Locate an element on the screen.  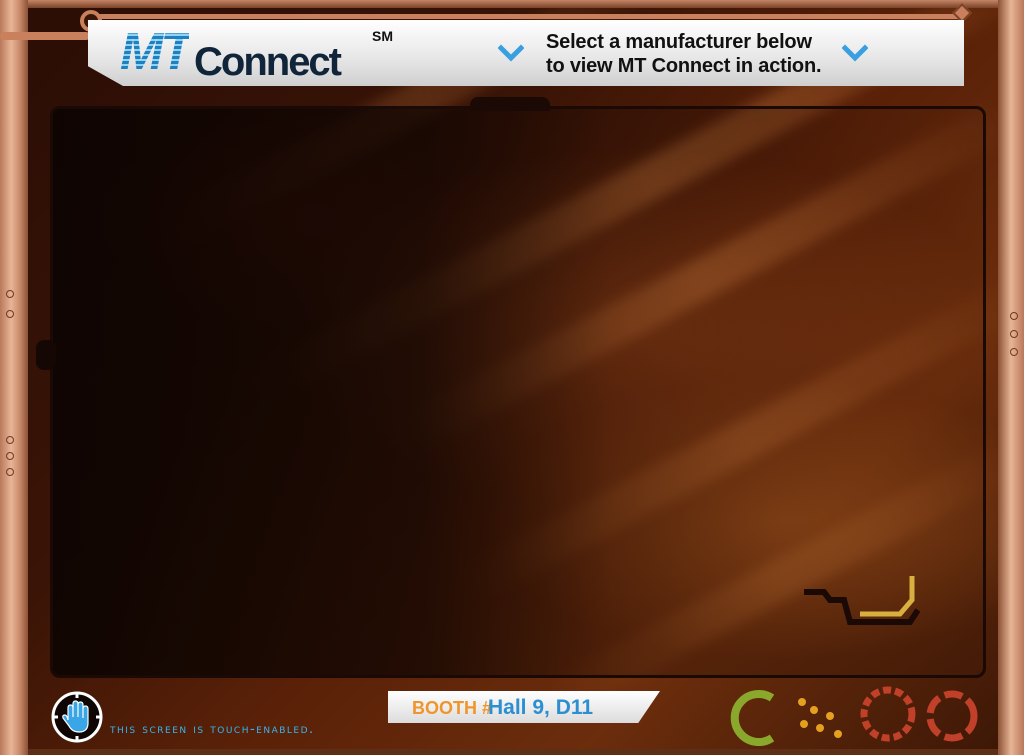
header-rail is located at coordinates (45, 36).